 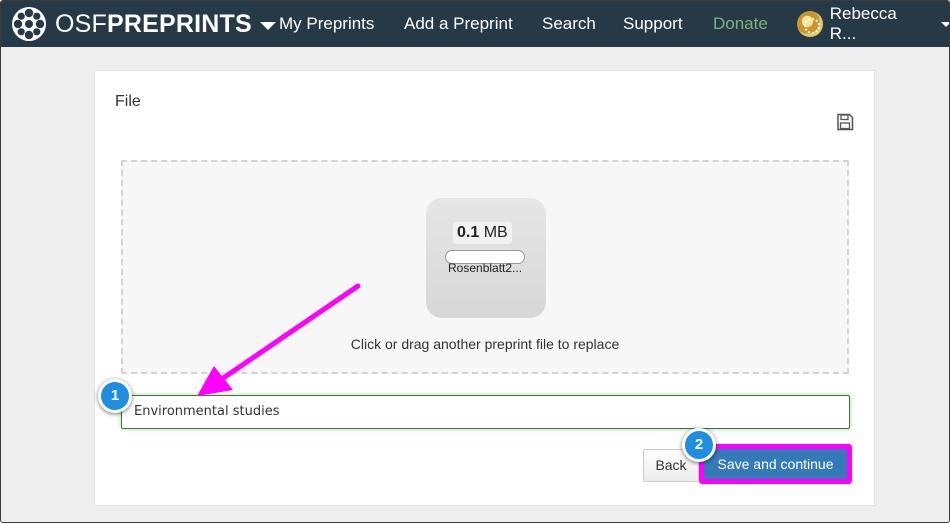 What do you see at coordinates (115, 396) in the screenshot?
I see `callout-1-badge: 1` at bounding box center [115, 396].